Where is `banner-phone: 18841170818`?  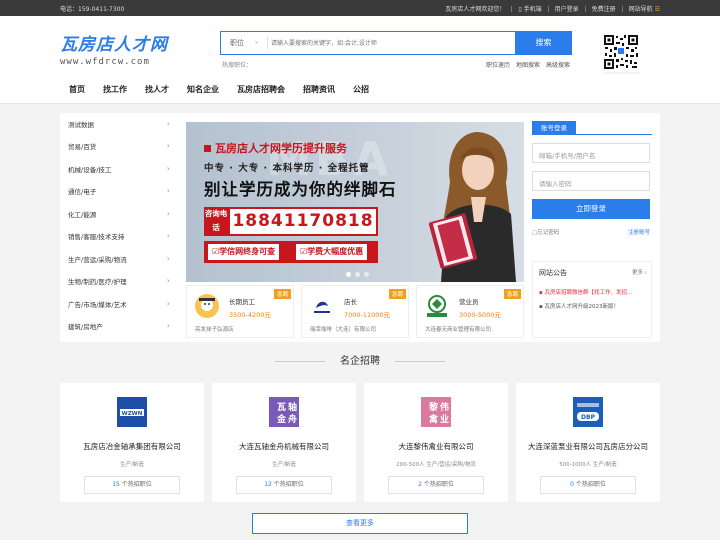 banner-phone: 18841170818 is located at coordinates (303, 221).